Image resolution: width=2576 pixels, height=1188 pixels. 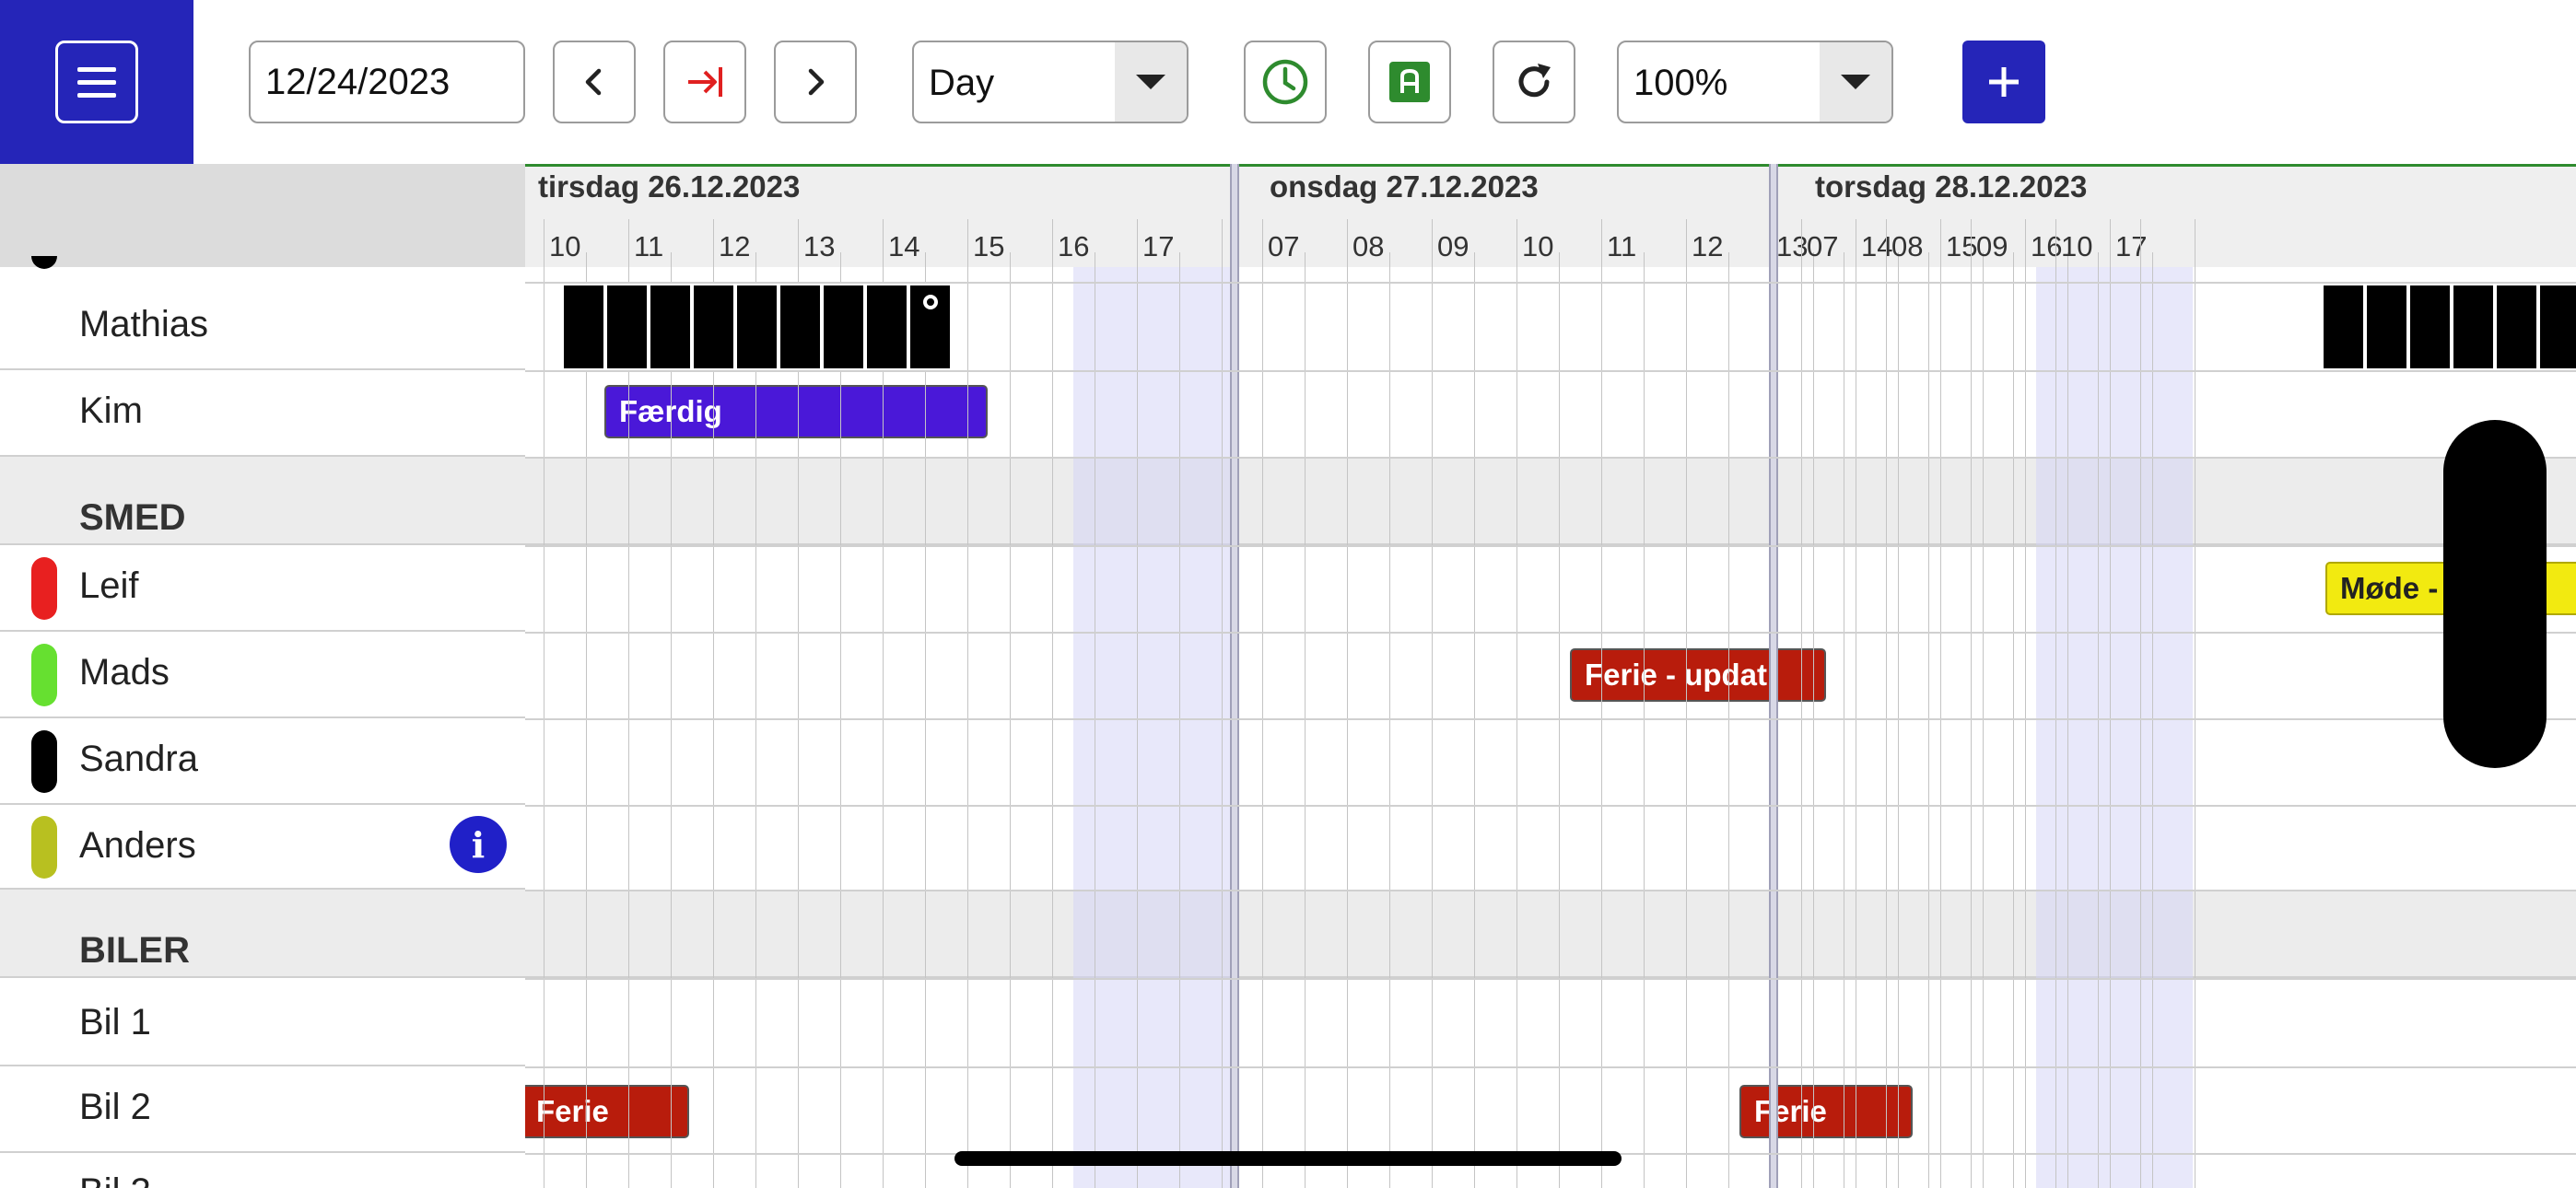 I want to click on scroll-handle, so click(x=2495, y=594).